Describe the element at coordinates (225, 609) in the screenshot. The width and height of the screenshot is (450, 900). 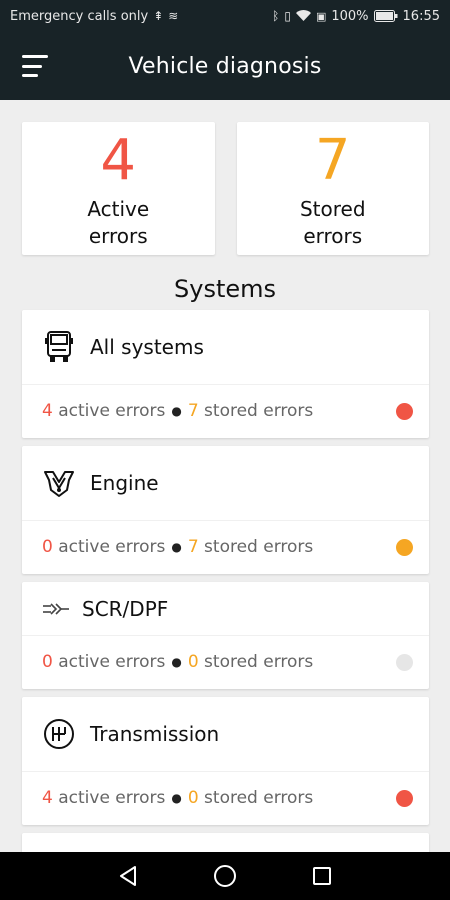
I see `system-header: SCR/DPF` at that location.